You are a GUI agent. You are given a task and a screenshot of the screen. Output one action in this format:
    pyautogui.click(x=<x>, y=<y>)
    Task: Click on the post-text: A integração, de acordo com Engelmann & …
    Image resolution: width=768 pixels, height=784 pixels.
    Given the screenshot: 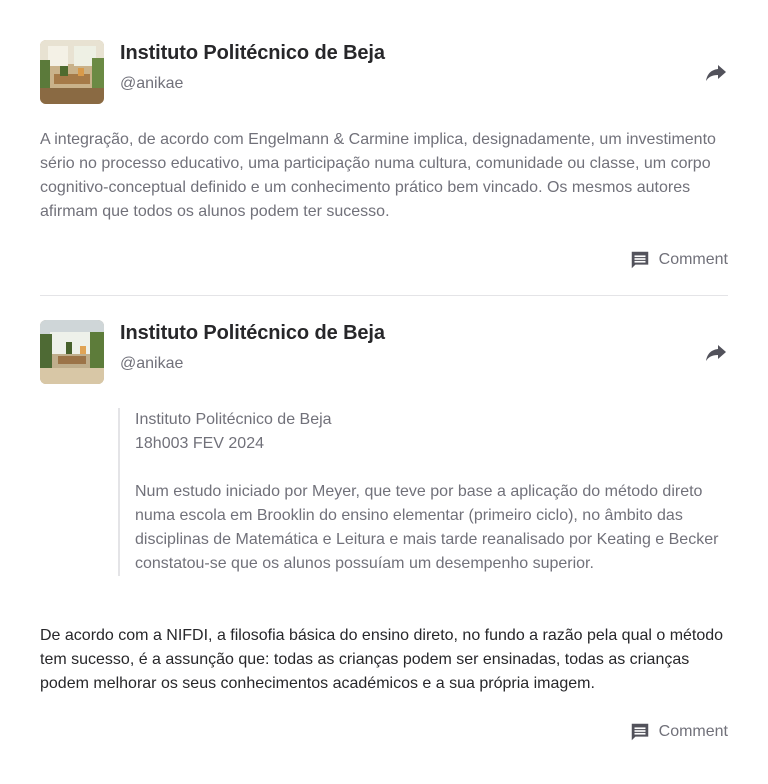 What is the action you would take?
    pyautogui.click(x=378, y=175)
    